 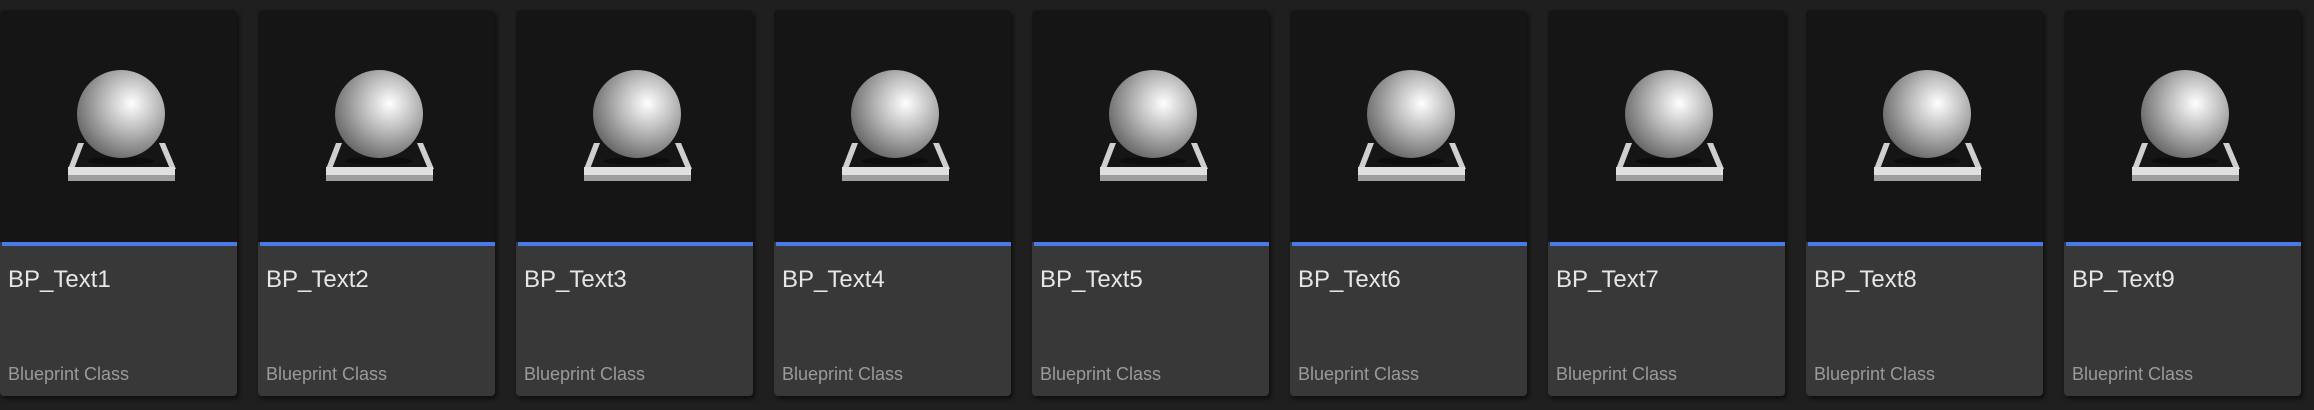 What do you see at coordinates (317, 279) in the screenshot?
I see `asset-name: BP_Text2` at bounding box center [317, 279].